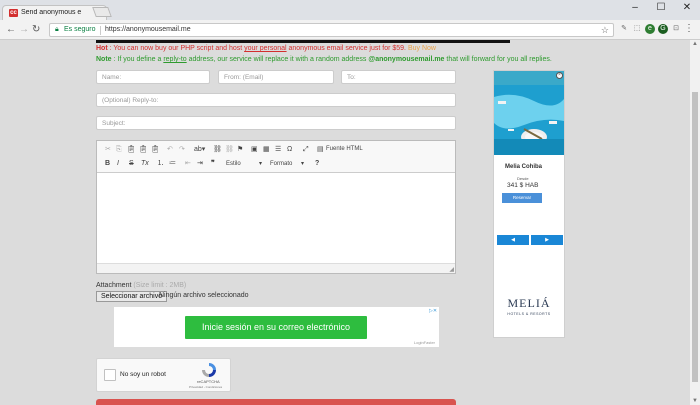 This screenshot has width=700, height=405. What do you see at coordinates (317, 163) in the screenshot?
I see `help-icon: ?` at bounding box center [317, 163].